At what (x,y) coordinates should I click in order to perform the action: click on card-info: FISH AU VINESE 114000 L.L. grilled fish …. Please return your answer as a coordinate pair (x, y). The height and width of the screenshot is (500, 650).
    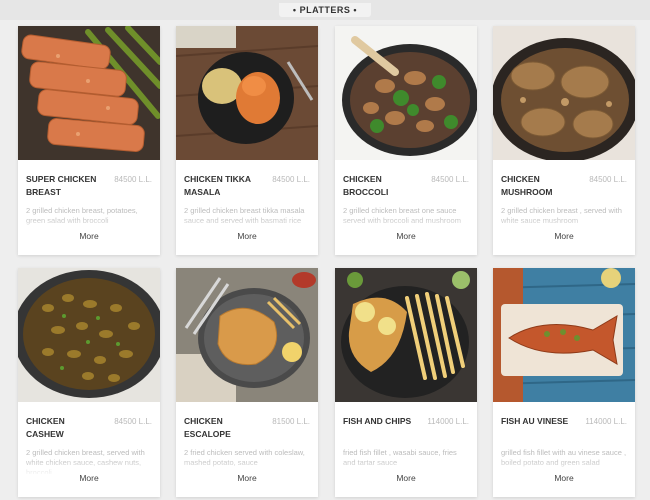
    Looking at the image, I should click on (564, 449).